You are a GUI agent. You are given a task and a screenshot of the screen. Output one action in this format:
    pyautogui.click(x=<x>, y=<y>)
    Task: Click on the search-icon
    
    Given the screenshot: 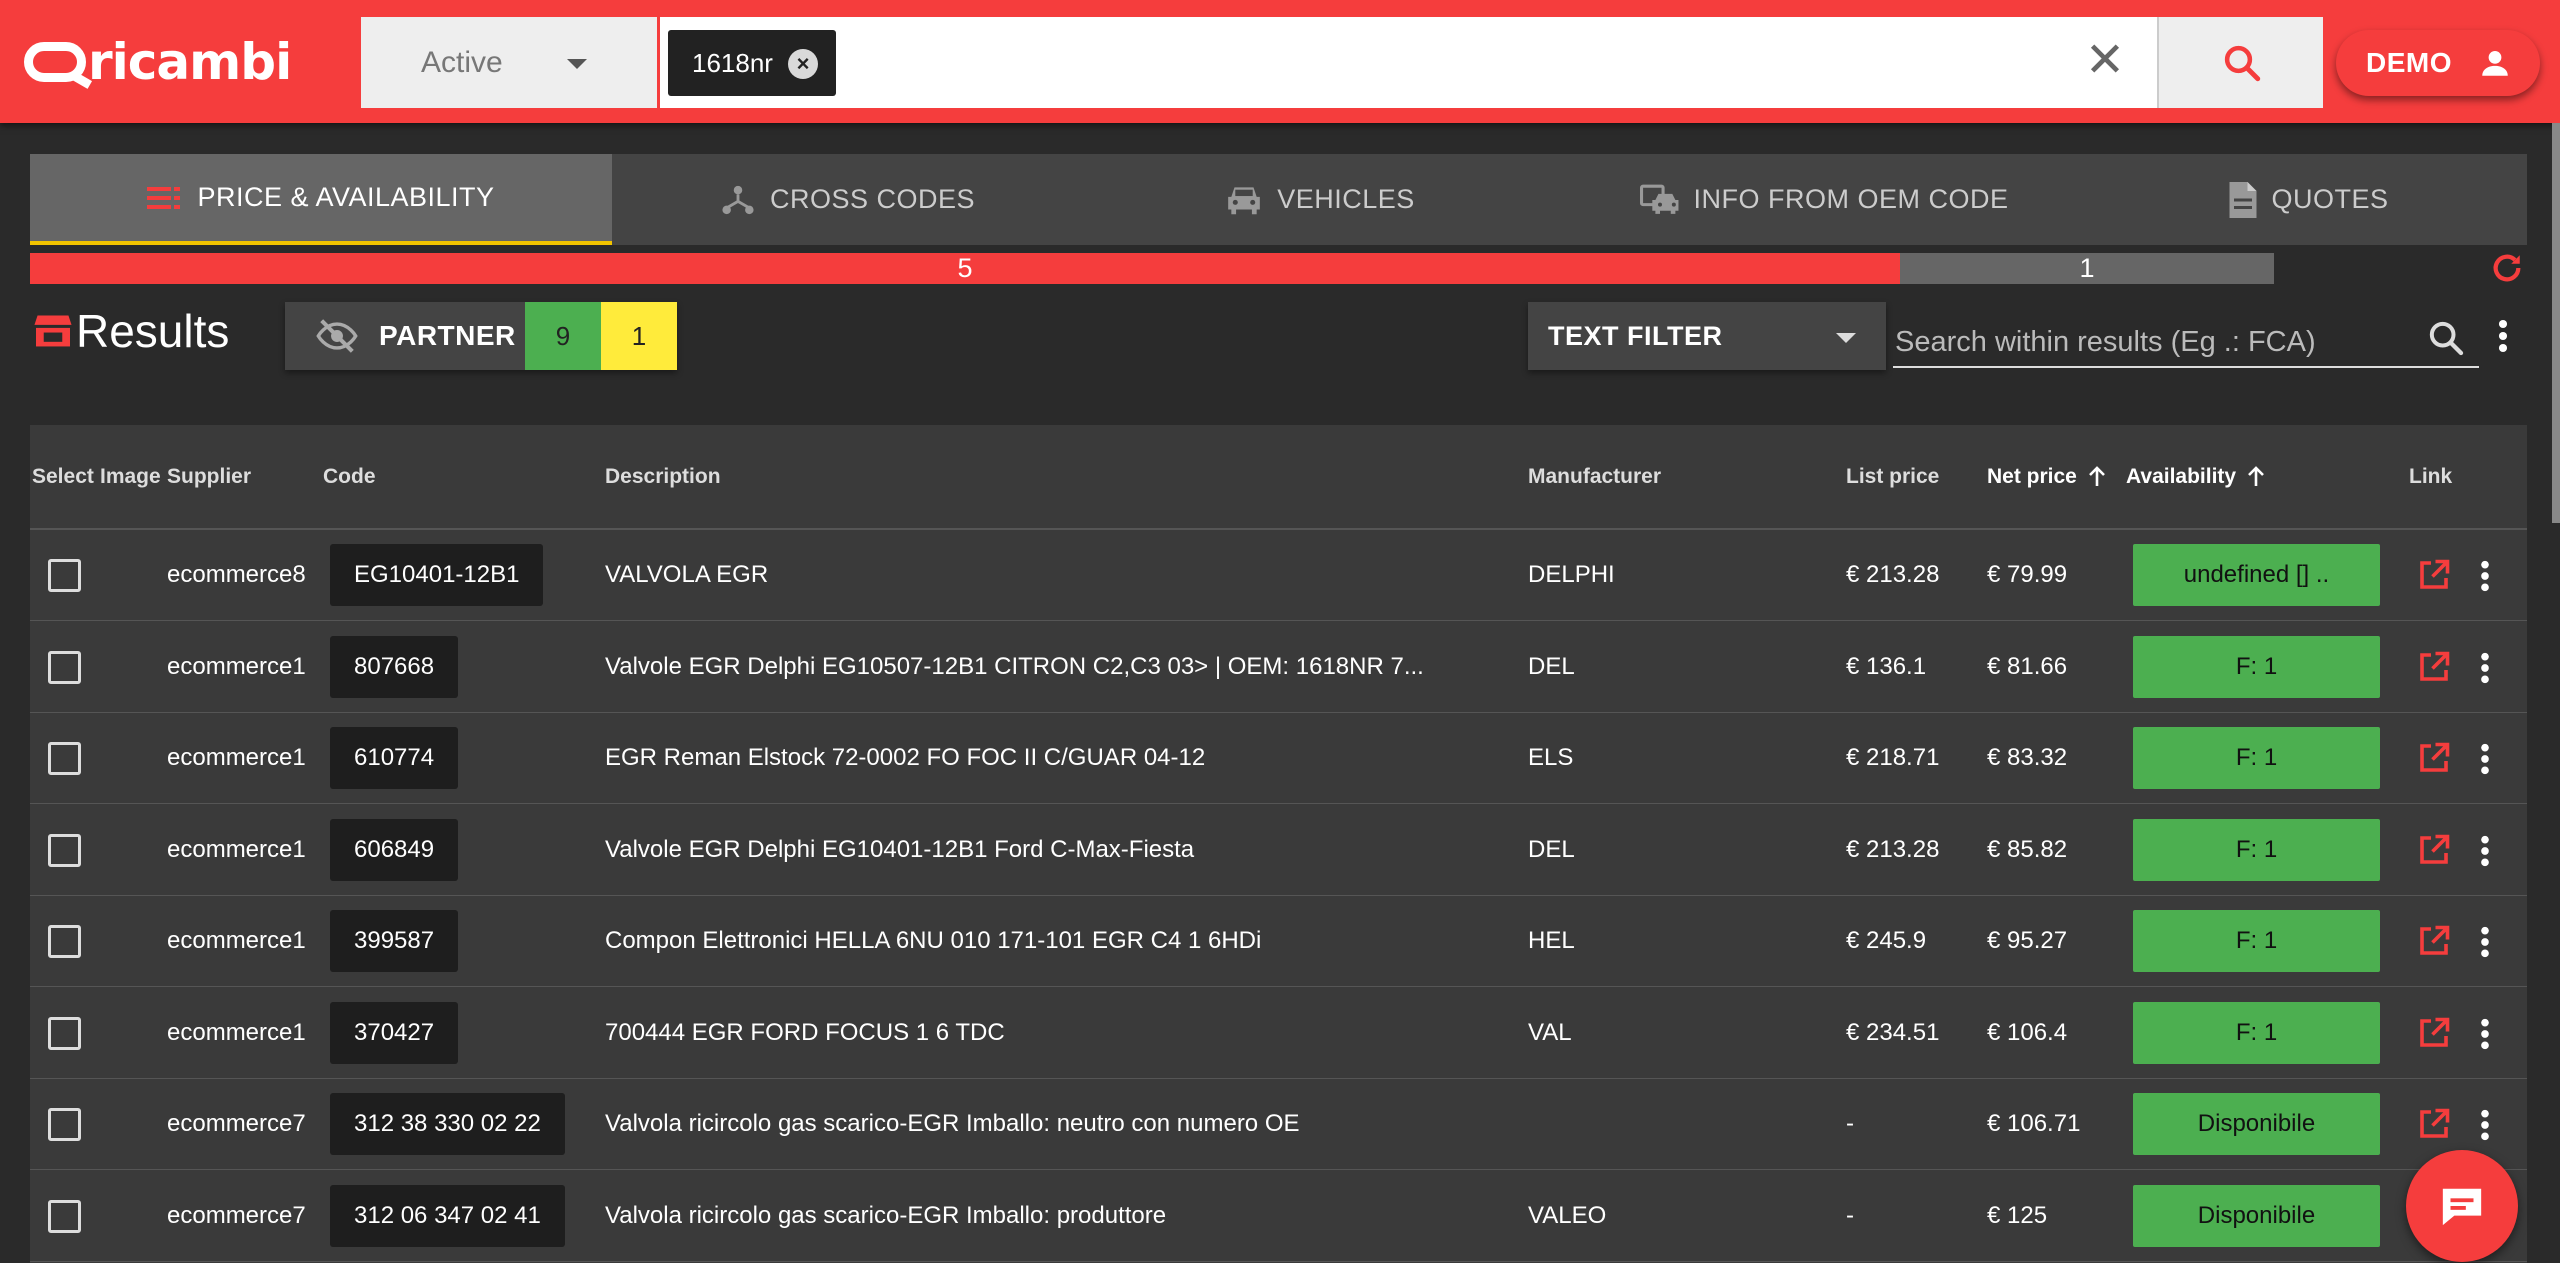 What is the action you would take?
    pyautogui.click(x=2446, y=338)
    